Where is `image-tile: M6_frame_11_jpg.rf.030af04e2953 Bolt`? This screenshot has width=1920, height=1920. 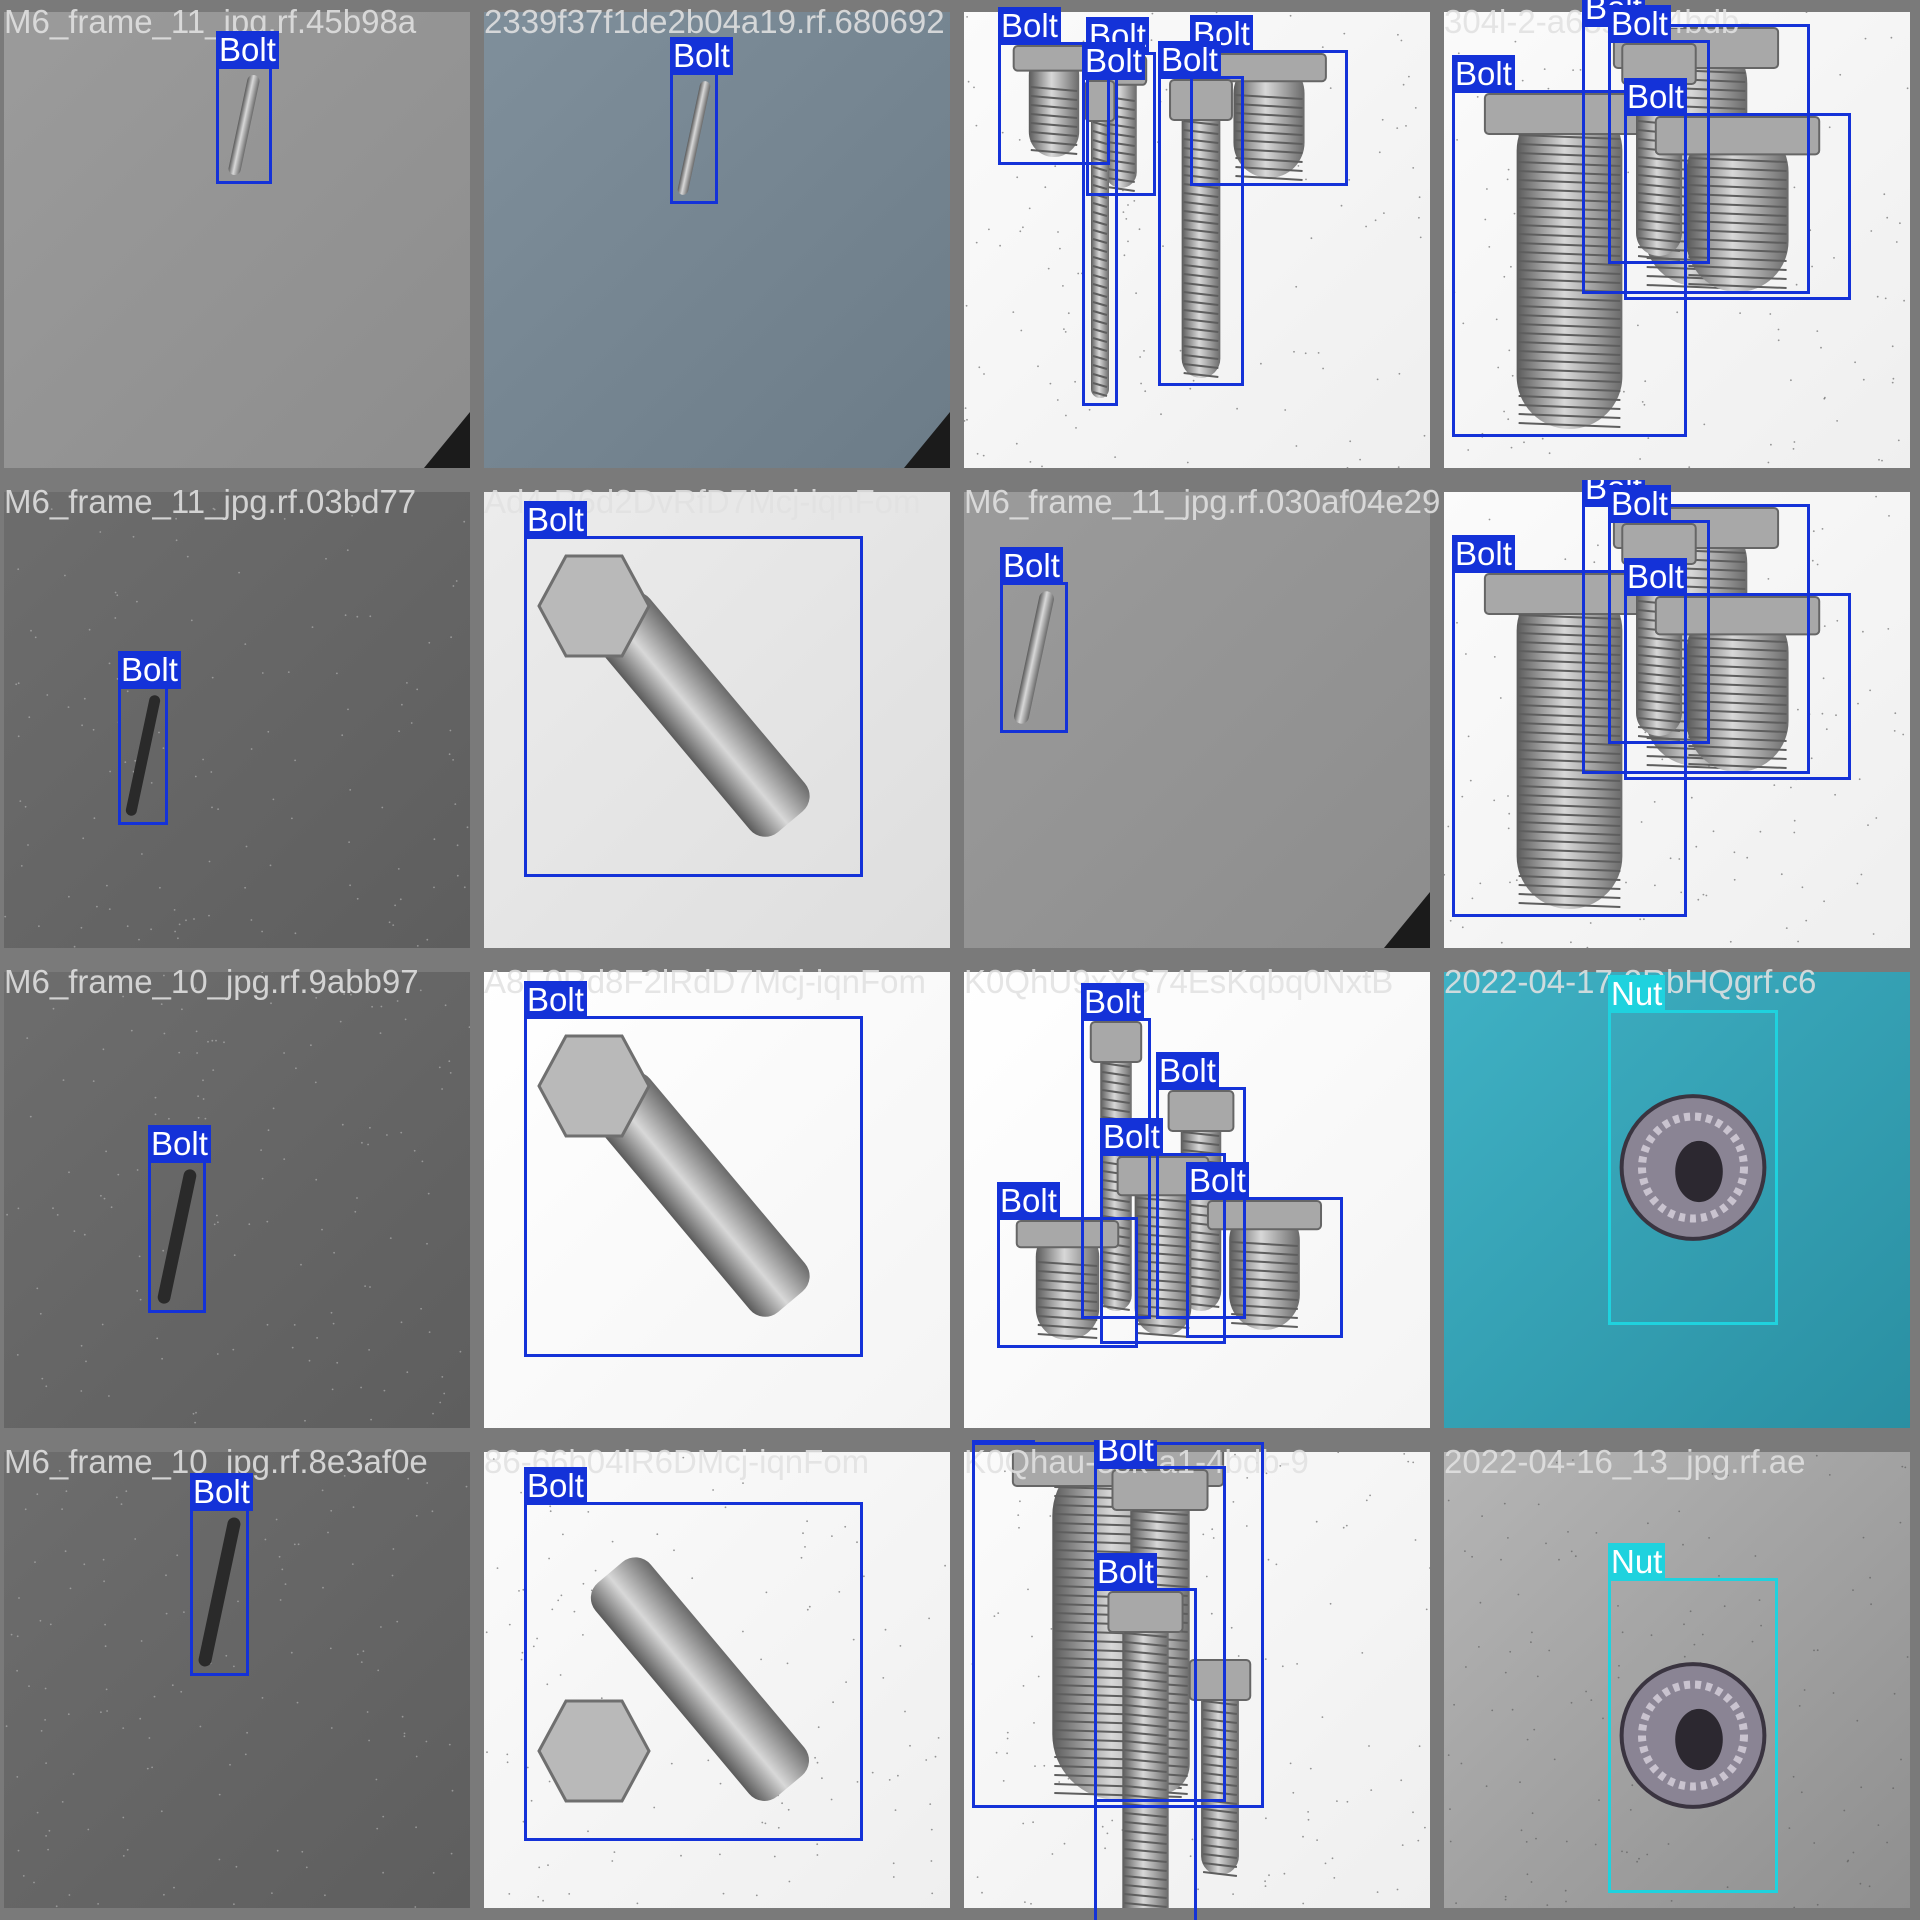 image-tile: M6_frame_11_jpg.rf.030af04e2953 Bolt is located at coordinates (1200, 720).